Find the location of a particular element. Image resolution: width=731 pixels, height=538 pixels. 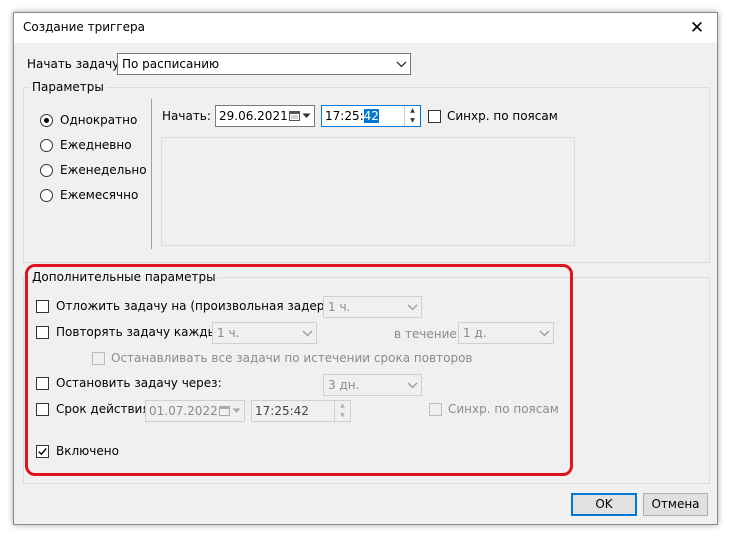

radio-daily-label: Ежедневно is located at coordinates (96, 145).